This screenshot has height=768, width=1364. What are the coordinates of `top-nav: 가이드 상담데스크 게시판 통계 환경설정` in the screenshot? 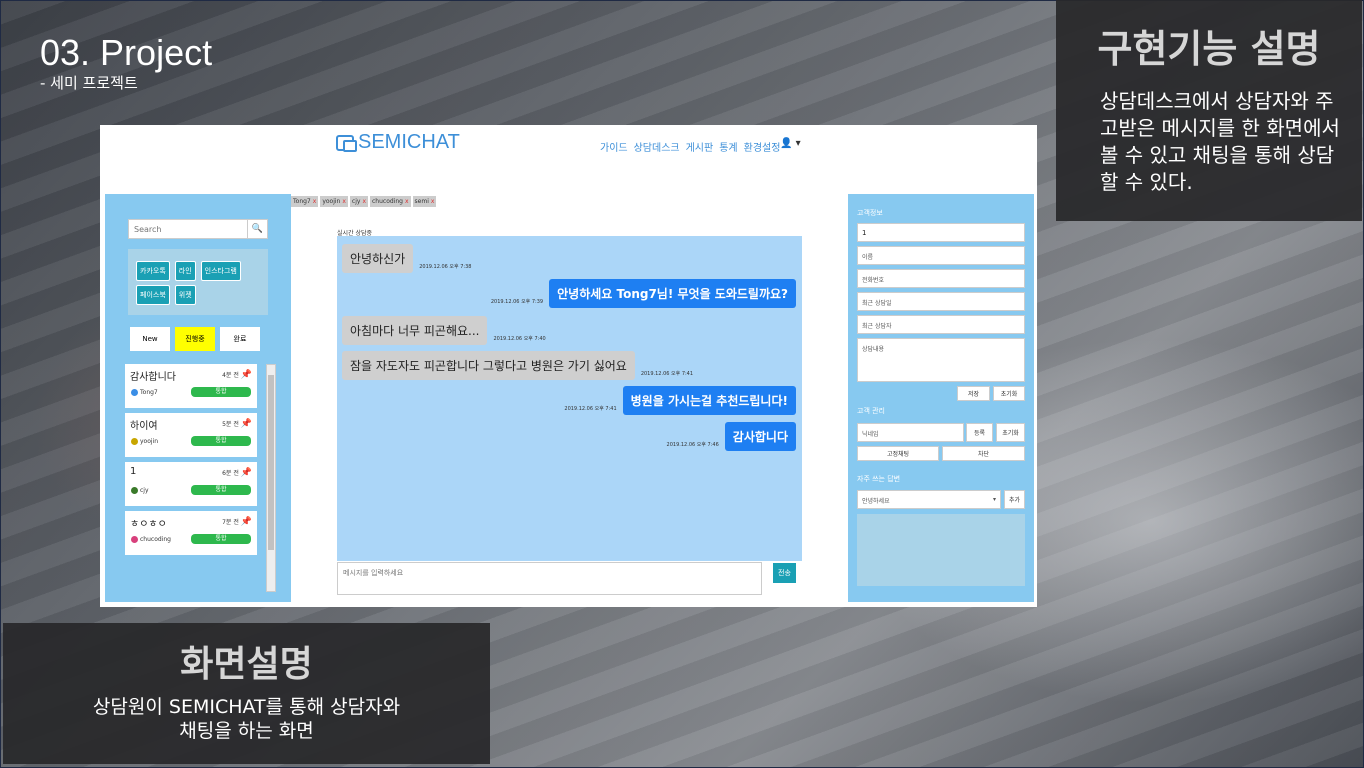 It's located at (690, 146).